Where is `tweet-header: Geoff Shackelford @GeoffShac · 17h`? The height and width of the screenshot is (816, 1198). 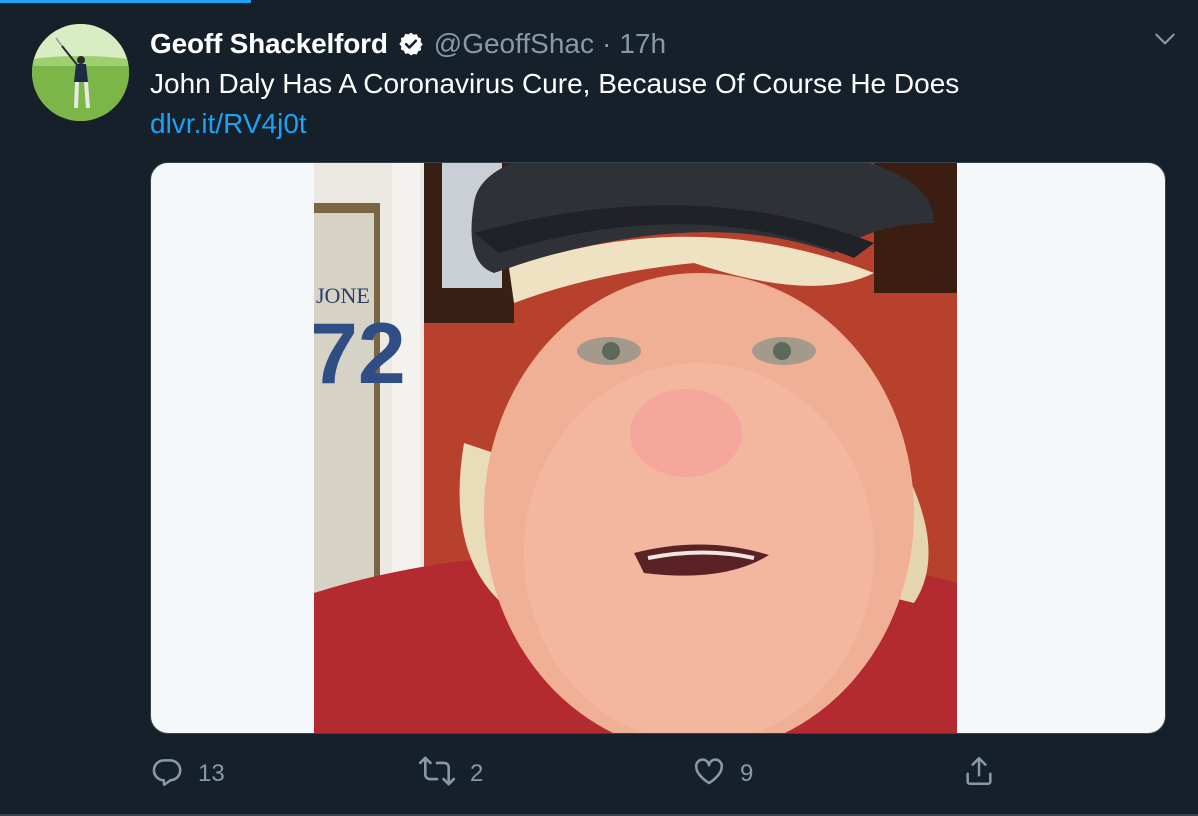
tweet-header: Geoff Shackelford @GeoffShac · 17h is located at coordinates (654, 44).